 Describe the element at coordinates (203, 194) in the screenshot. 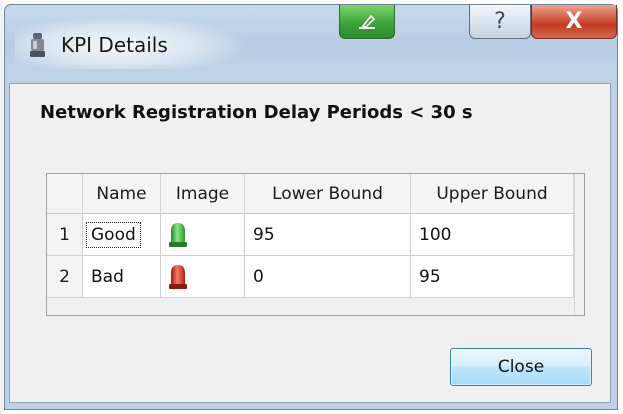

I see `column-header-image: Image` at that location.